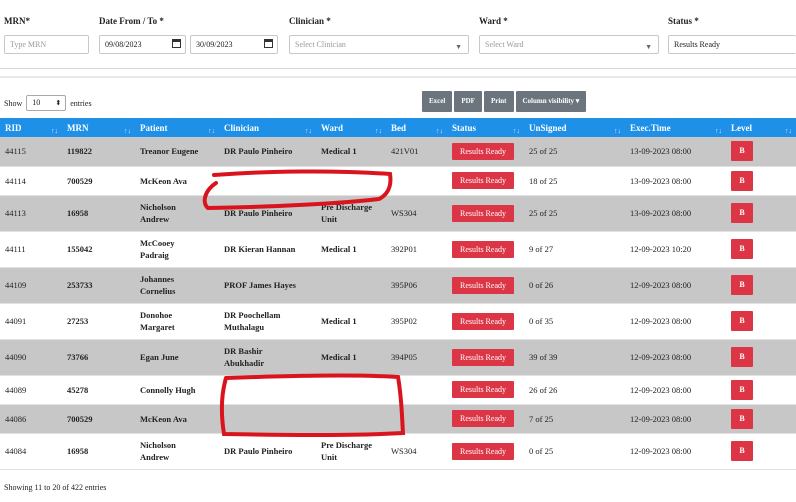 This screenshot has height=502, width=796. I want to click on cell-status: Results Ready, so click(485, 321).